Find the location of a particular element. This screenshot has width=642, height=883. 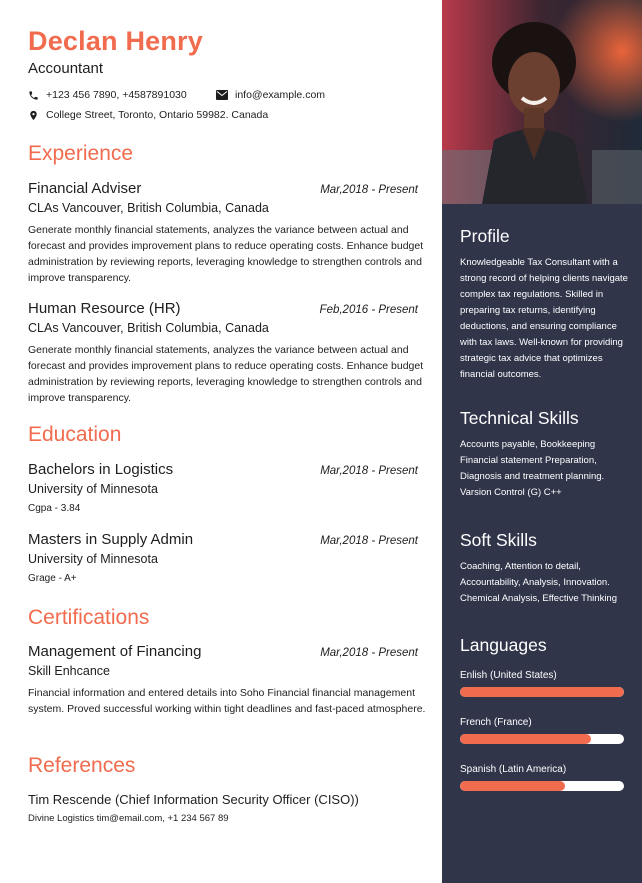

language-item: Enlish (United States) is located at coordinates (542, 683).